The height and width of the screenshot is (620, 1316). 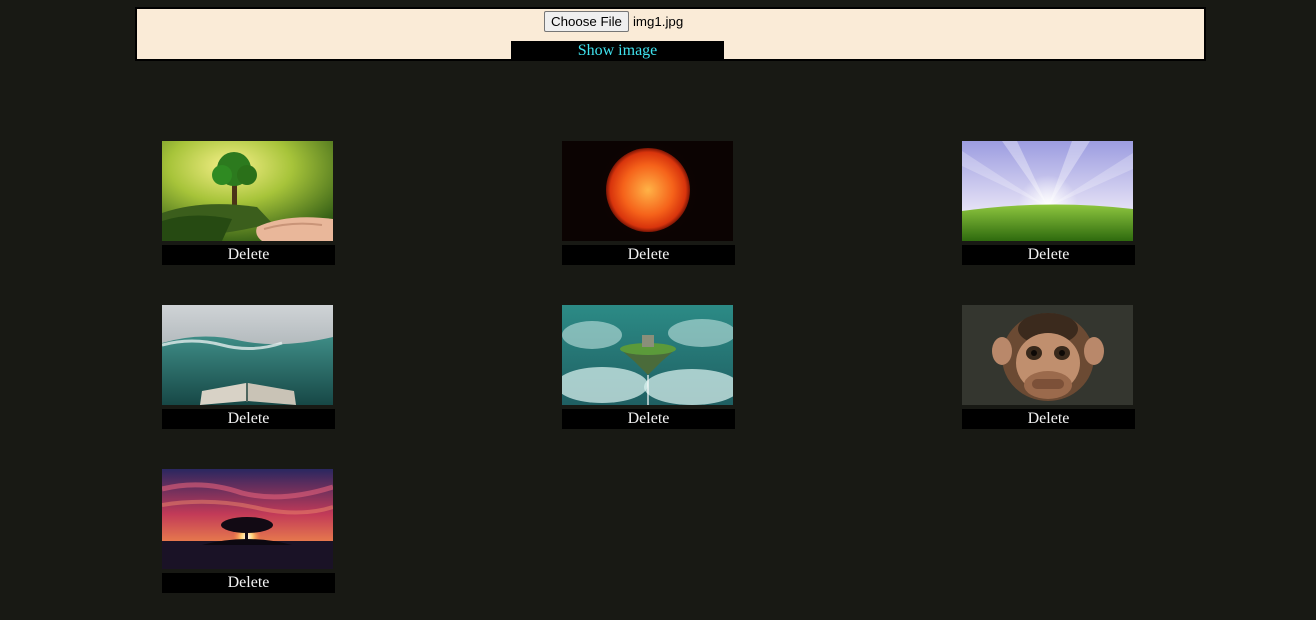 I want to click on image-sun, so click(x=647, y=191).